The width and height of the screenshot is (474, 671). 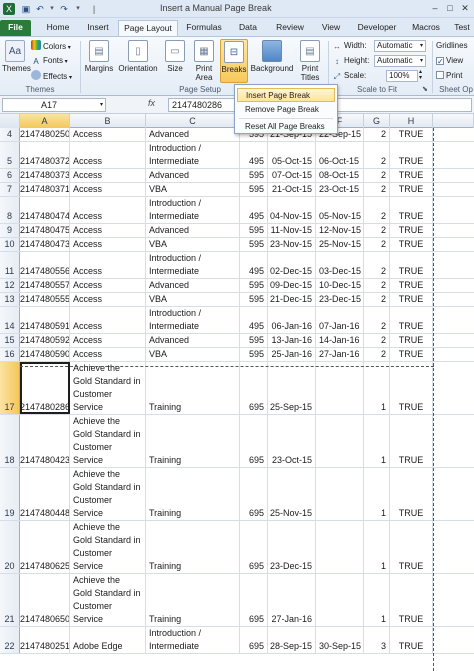 What do you see at coordinates (45, 155) in the screenshot?
I see `cell-a5: 2147480372` at bounding box center [45, 155].